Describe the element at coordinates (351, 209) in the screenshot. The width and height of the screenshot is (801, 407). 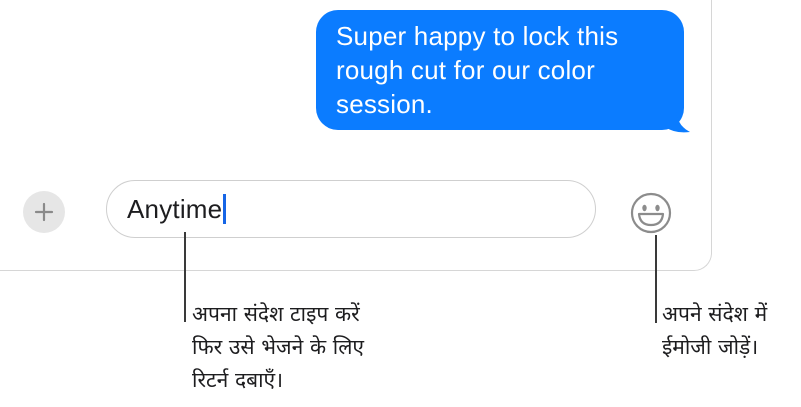
I see `message-input: Anytime` at that location.